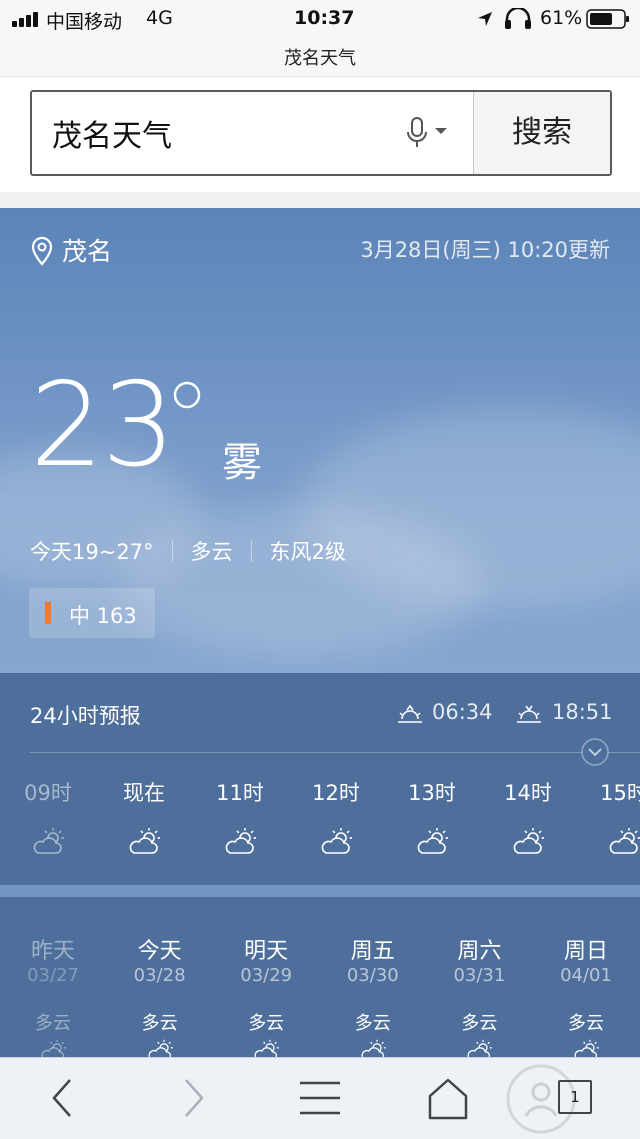 Image resolution: width=640 pixels, height=1139 pixels. I want to click on hourly-item: 15时, so click(608, 817).